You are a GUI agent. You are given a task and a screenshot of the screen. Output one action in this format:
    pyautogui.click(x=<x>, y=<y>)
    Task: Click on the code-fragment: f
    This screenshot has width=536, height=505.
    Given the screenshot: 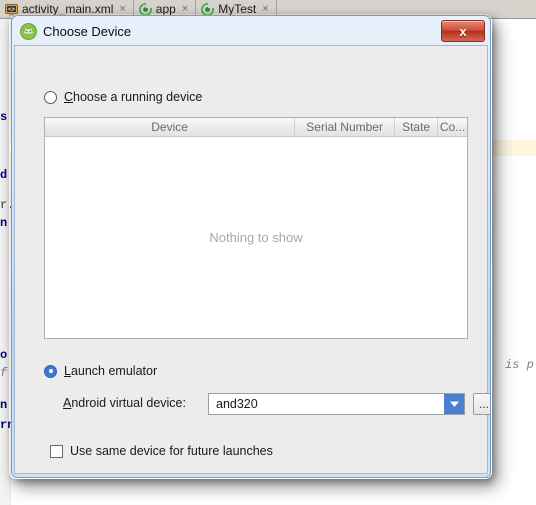 What is the action you would take?
    pyautogui.click(x=4, y=373)
    